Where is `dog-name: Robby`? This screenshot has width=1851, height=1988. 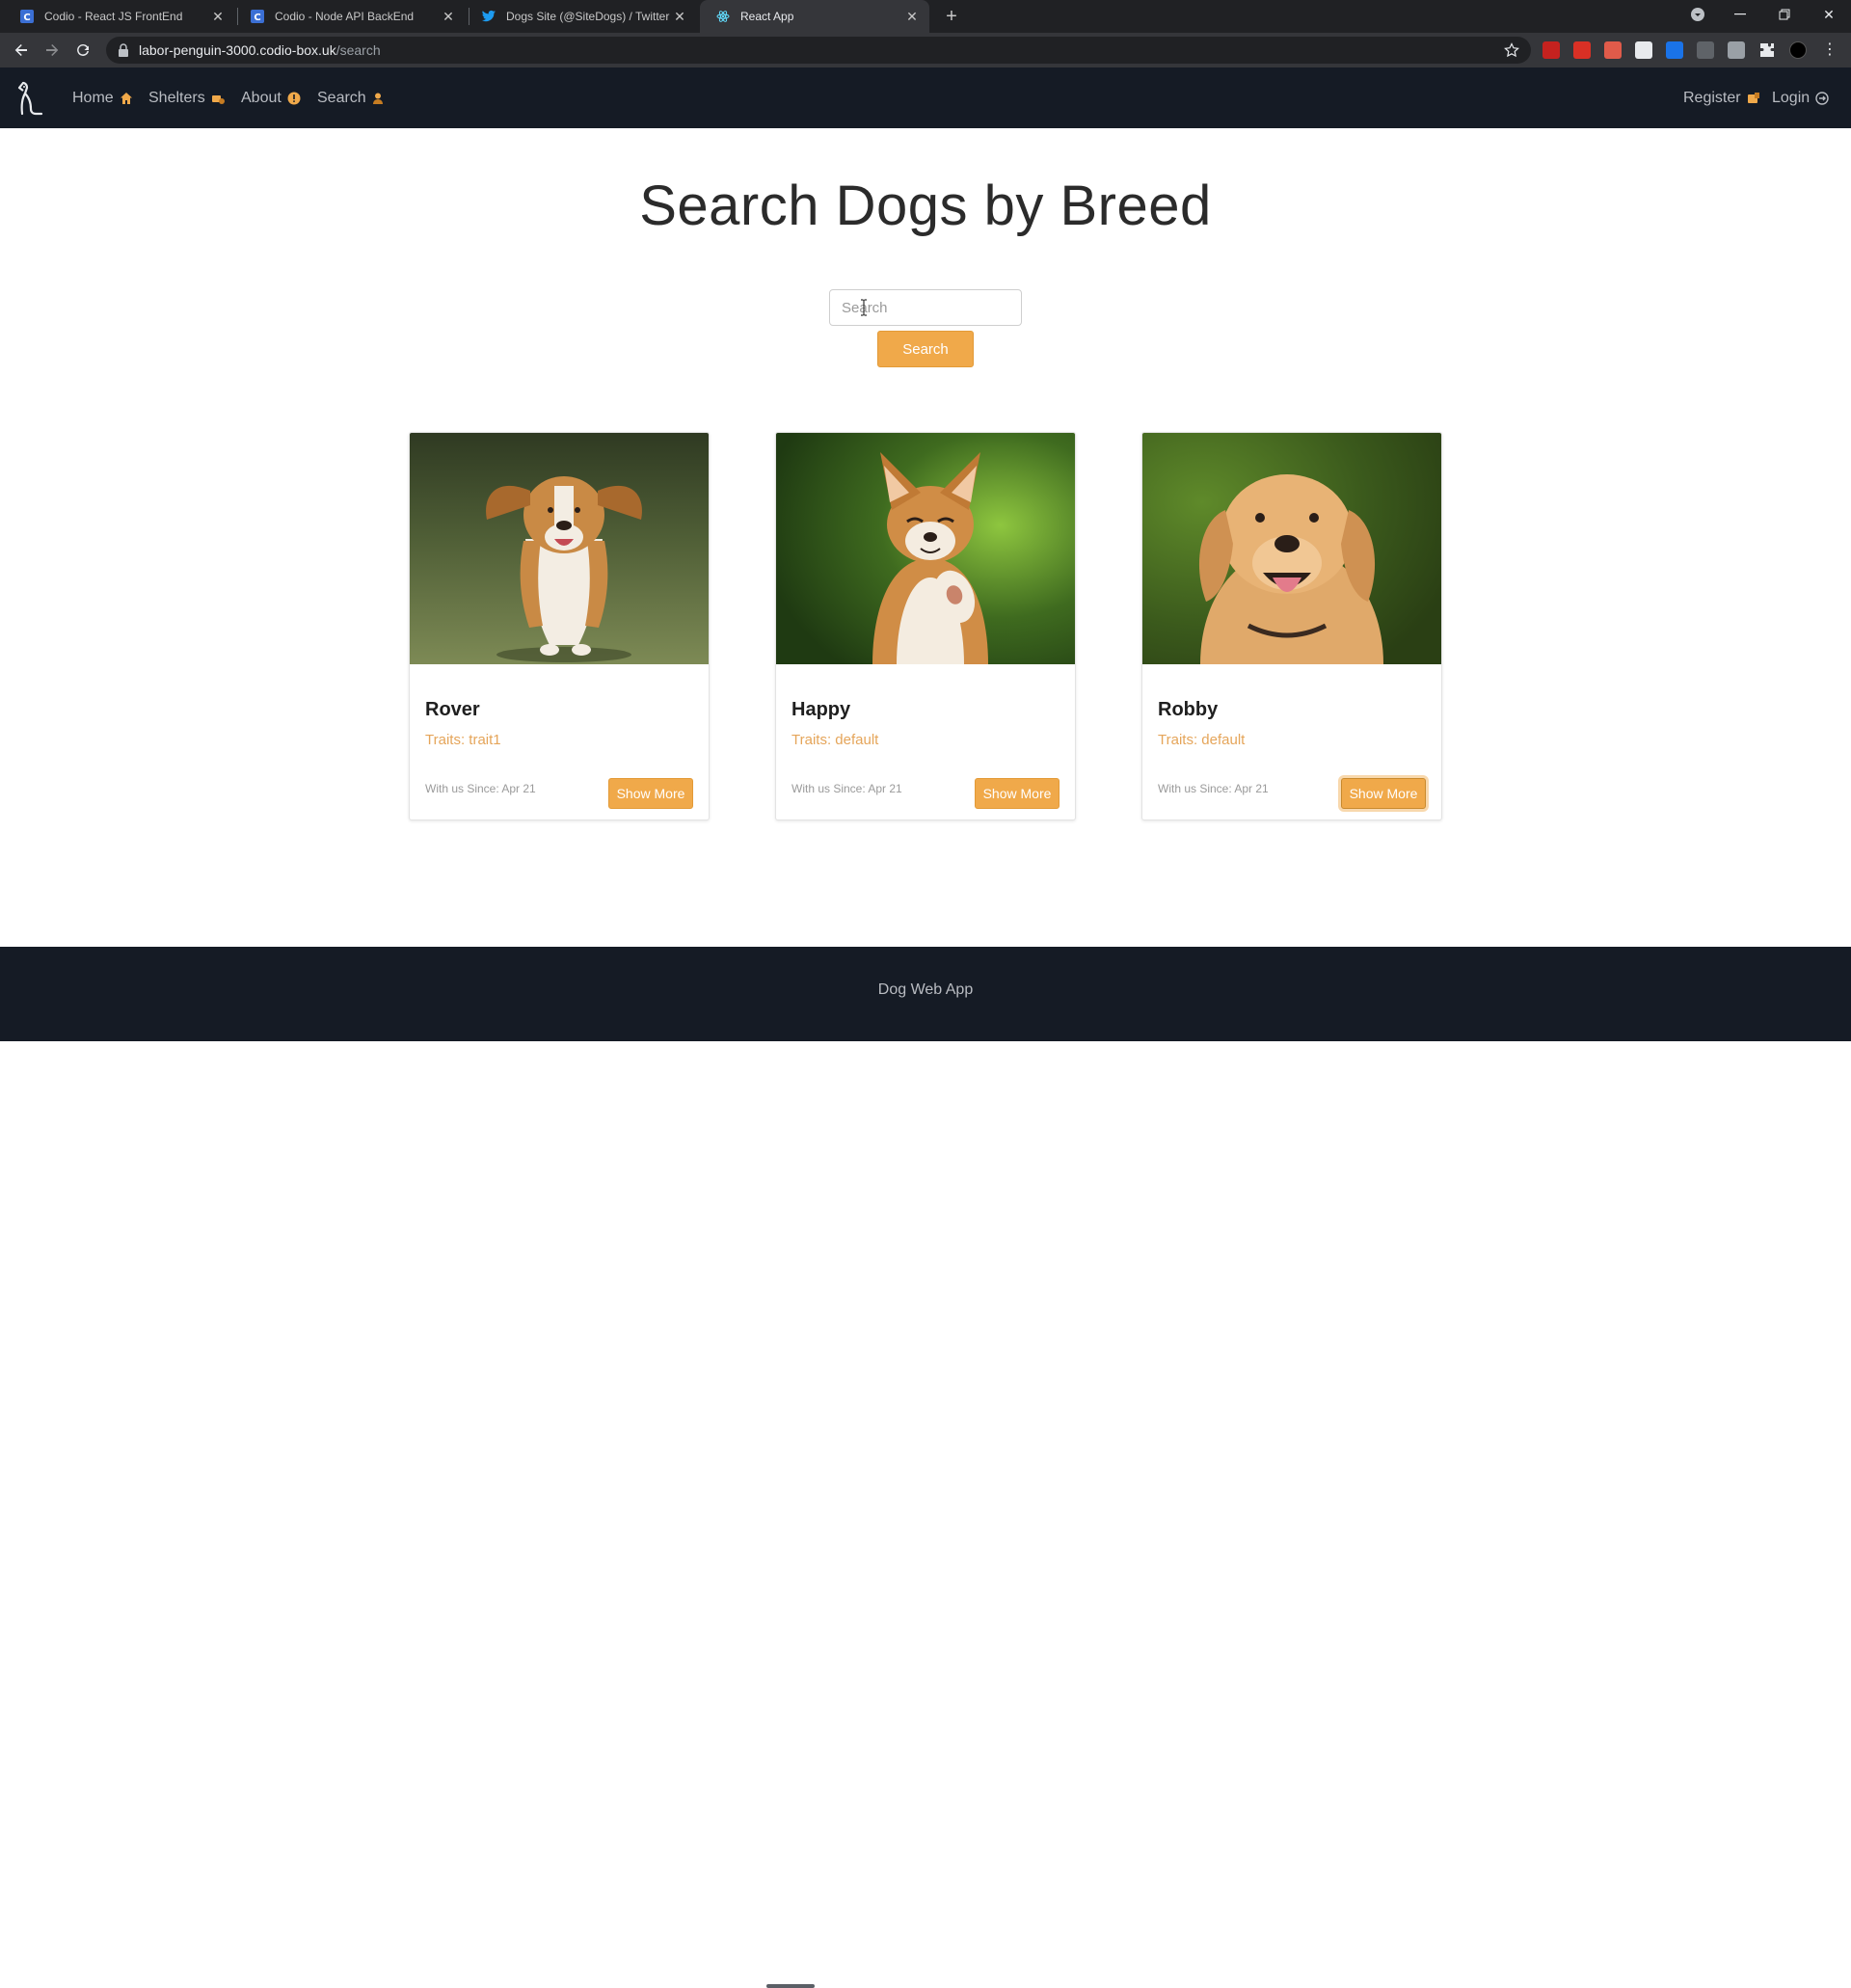
dog-name: Robby is located at coordinates (1188, 710).